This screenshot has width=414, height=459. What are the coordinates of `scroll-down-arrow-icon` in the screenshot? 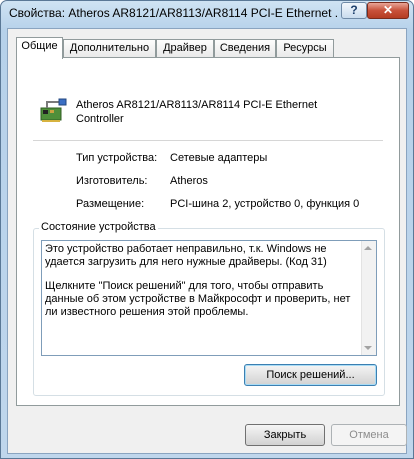 It's located at (368, 348).